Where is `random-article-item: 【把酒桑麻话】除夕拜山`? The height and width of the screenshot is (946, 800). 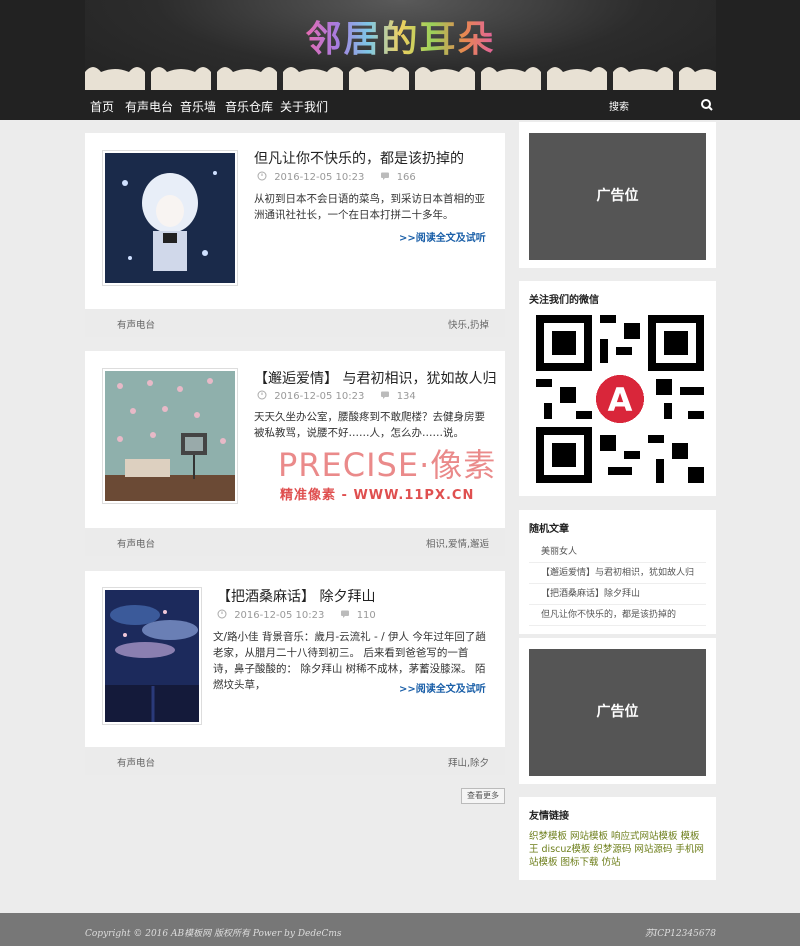 random-article-item: 【把酒桑麻话】除夕拜山 is located at coordinates (617, 594).